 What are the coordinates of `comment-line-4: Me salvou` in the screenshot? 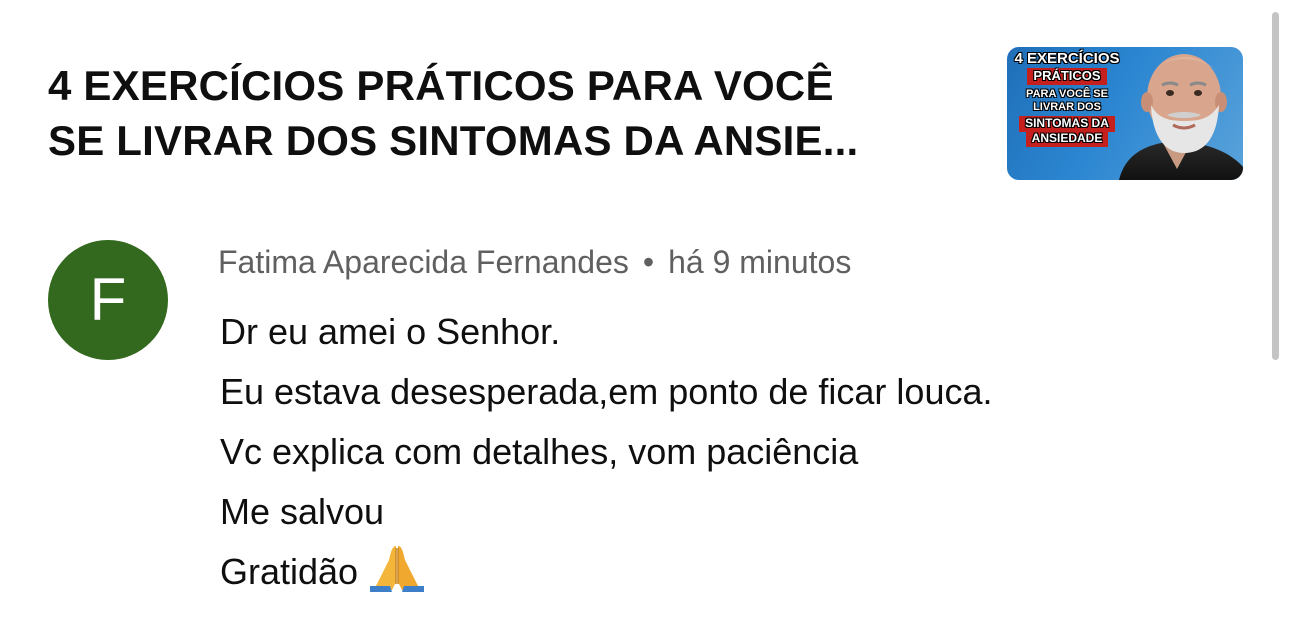 It's located at (302, 511).